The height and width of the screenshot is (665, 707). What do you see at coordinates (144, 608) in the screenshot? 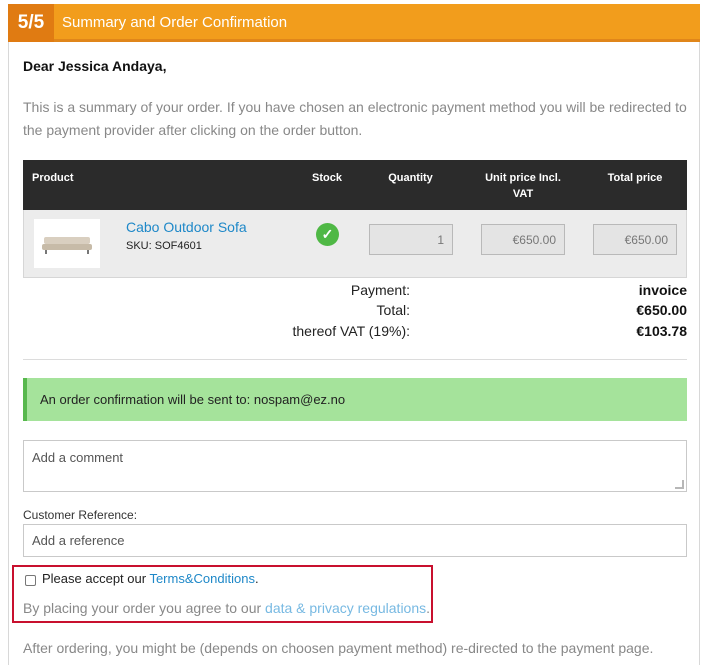
I see `privacy-prefix: By placing your order you agree to our` at bounding box center [144, 608].